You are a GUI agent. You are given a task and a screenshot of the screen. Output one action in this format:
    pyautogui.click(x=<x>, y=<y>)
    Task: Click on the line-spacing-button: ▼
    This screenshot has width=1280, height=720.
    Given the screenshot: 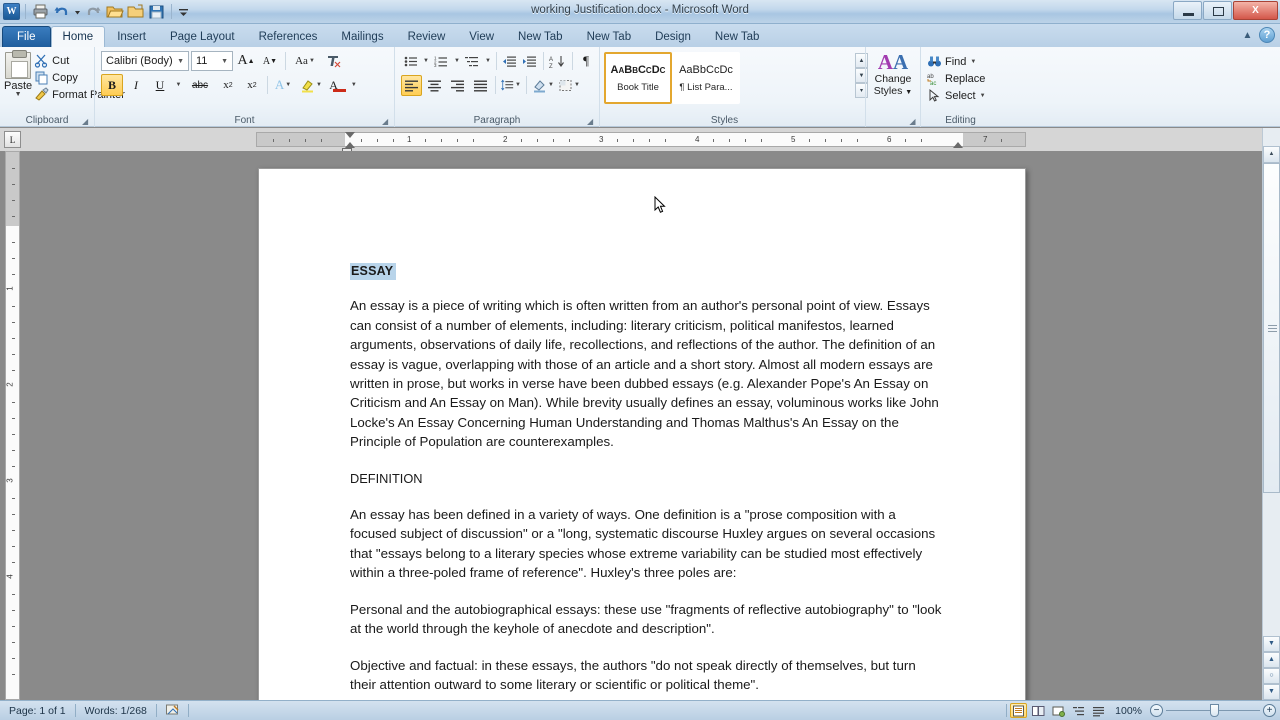 What is the action you would take?
    pyautogui.click(x=511, y=85)
    